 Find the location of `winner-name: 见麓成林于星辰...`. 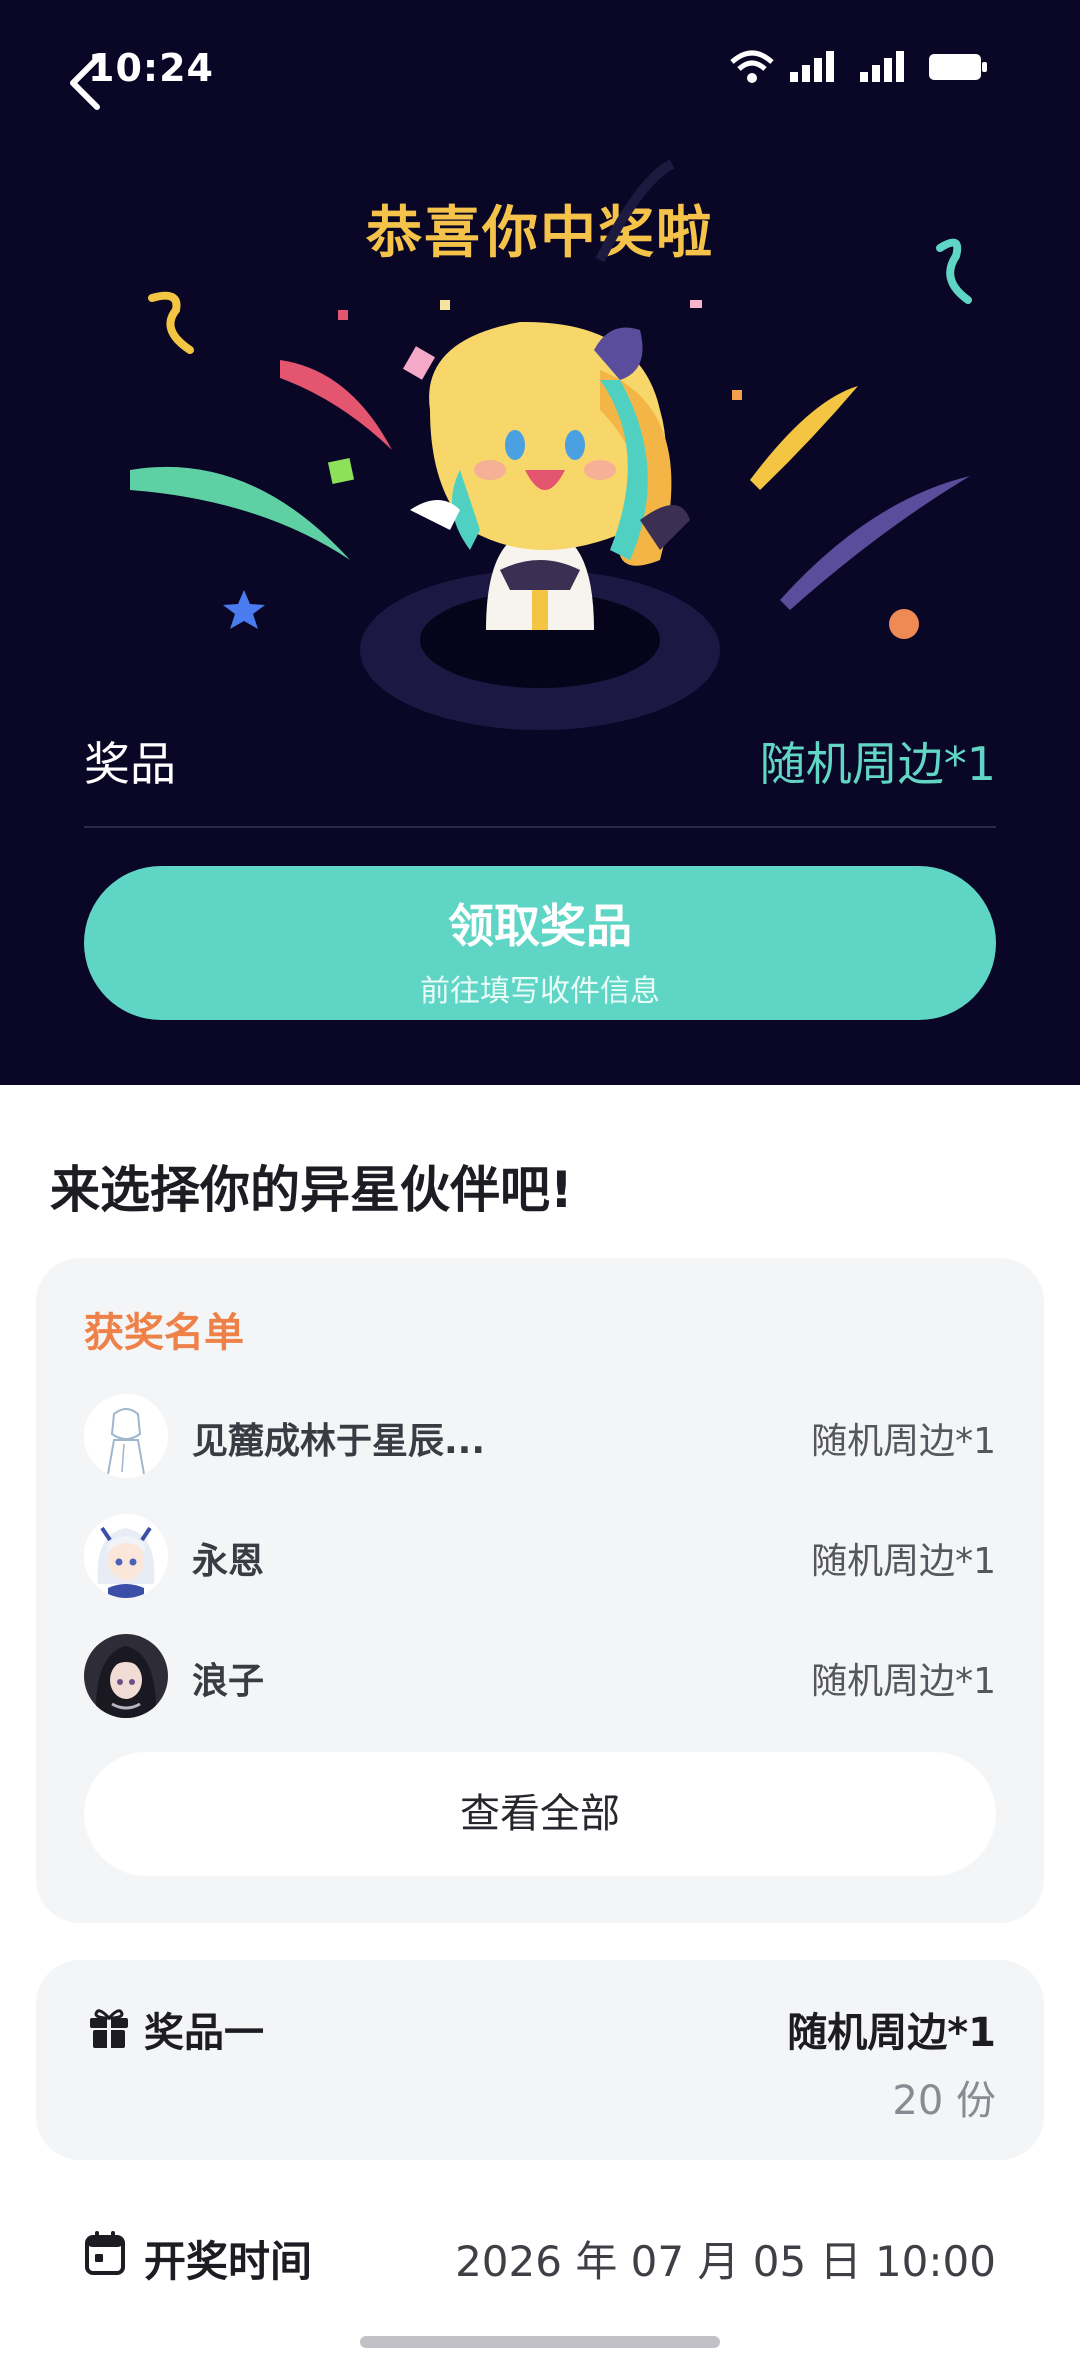

winner-name: 见麓成林于星辰... is located at coordinates (339, 1441).